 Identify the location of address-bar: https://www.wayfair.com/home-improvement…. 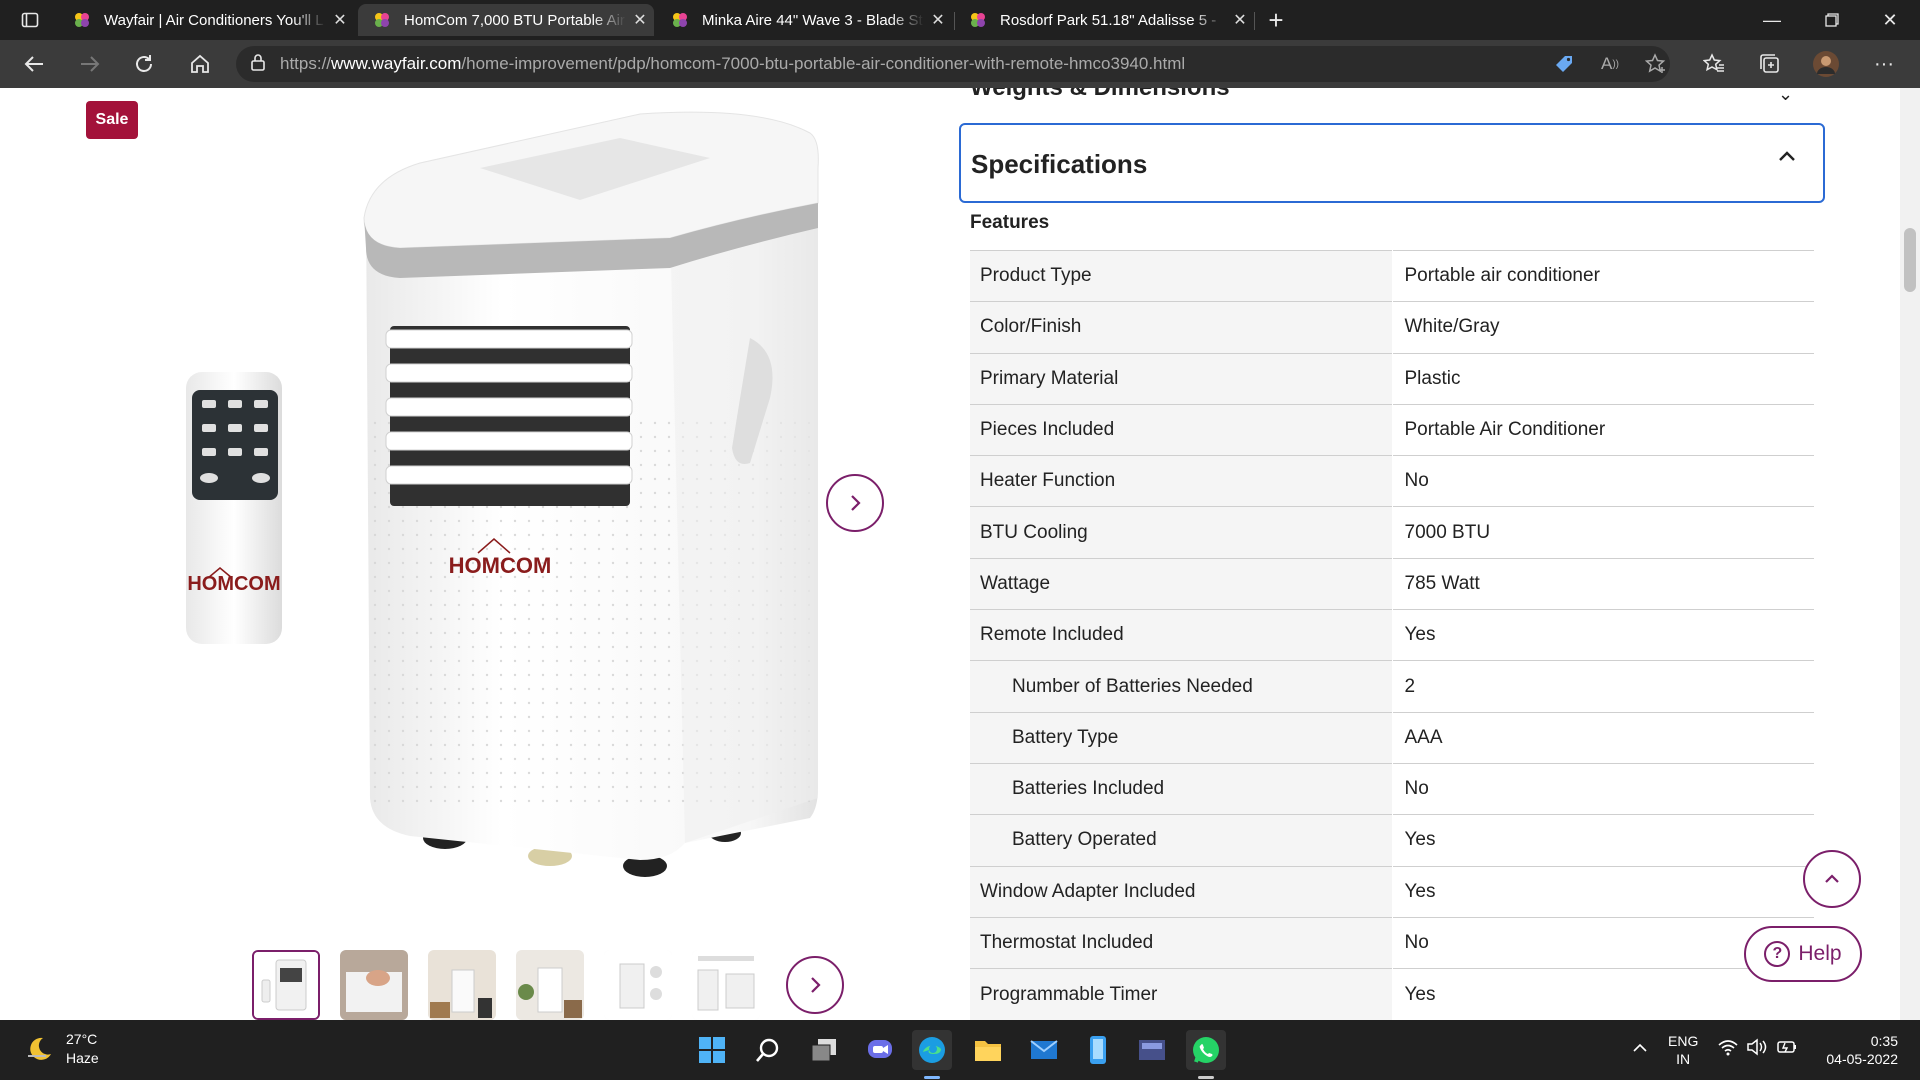
(953, 64).